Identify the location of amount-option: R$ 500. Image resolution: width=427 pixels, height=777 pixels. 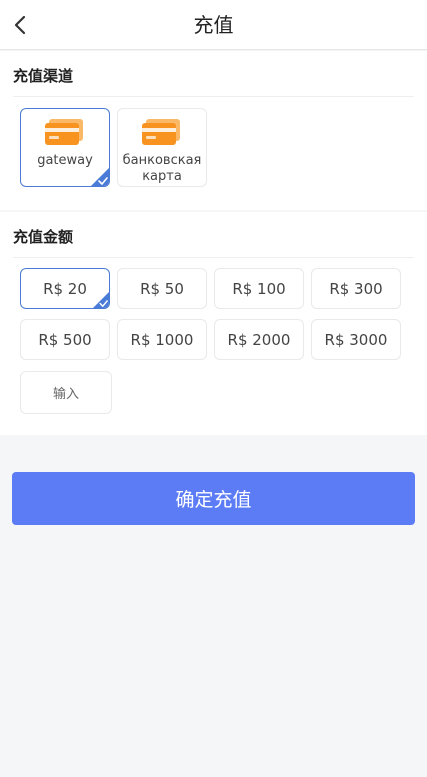
(65, 339).